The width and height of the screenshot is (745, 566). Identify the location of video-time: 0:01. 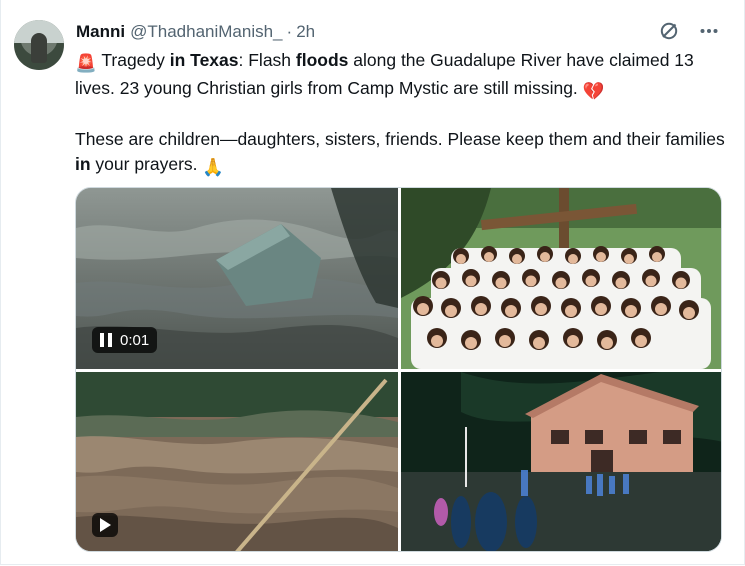
(135, 340).